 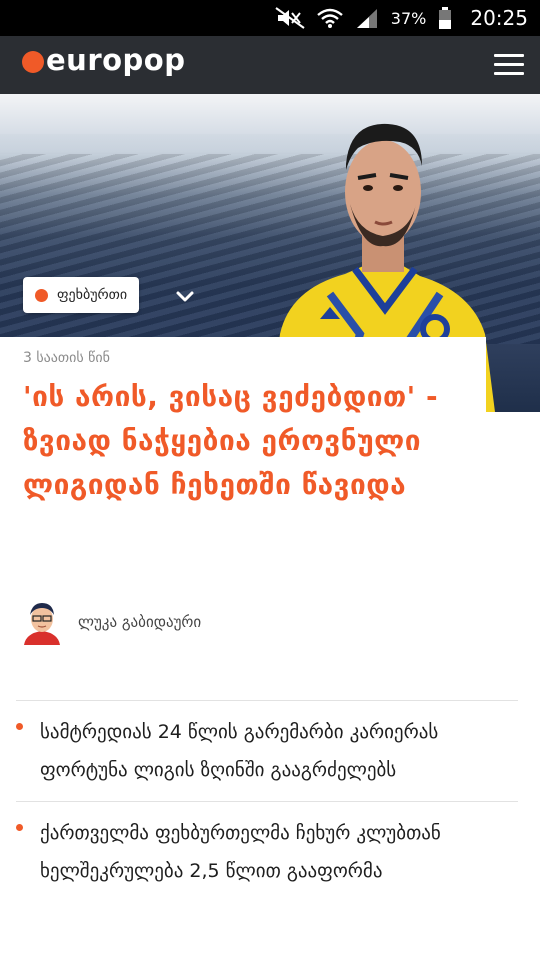 I want to click on author-block: ლუკა გაბიდაური, so click(x=110, y=622).